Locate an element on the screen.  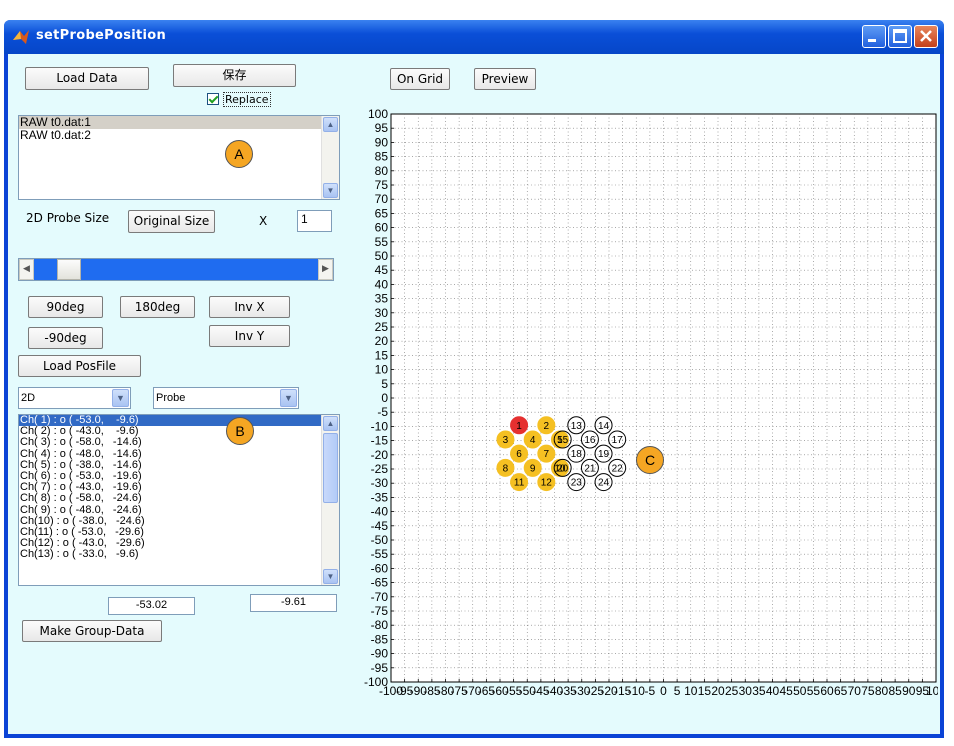
rotate-90-button: 90deg is located at coordinates (65, 307).